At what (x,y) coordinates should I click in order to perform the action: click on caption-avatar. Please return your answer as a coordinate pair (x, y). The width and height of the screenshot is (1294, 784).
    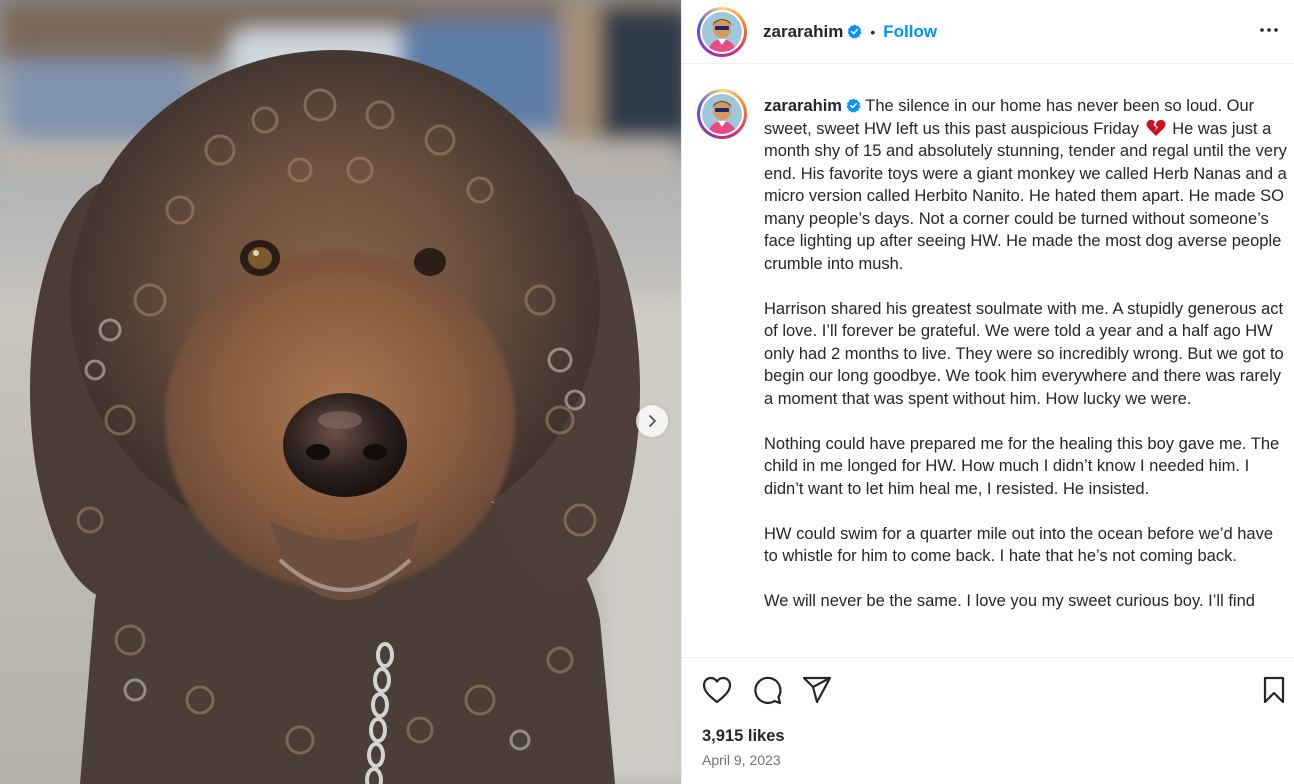
    Looking at the image, I should click on (722, 114).